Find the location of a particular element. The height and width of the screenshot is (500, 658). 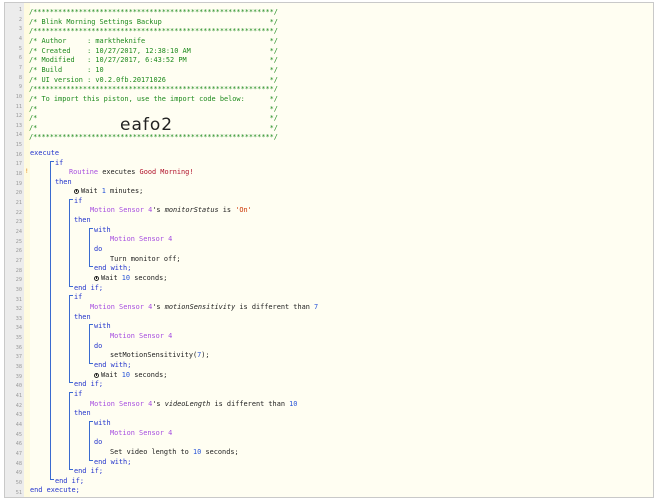

header-comment-line: /* Created : 10/27/2017, 12:38:10 AM */ is located at coordinates (153, 50).